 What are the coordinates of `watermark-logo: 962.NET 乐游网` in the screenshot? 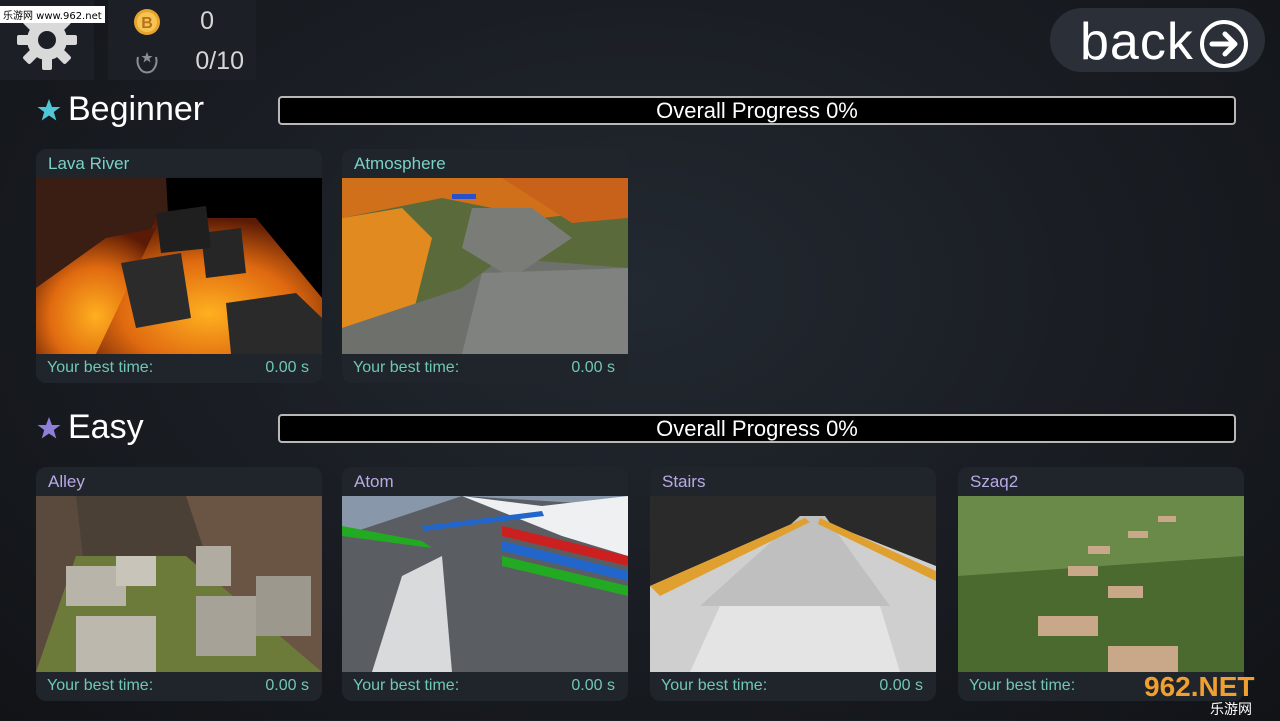 It's located at (1207, 693).